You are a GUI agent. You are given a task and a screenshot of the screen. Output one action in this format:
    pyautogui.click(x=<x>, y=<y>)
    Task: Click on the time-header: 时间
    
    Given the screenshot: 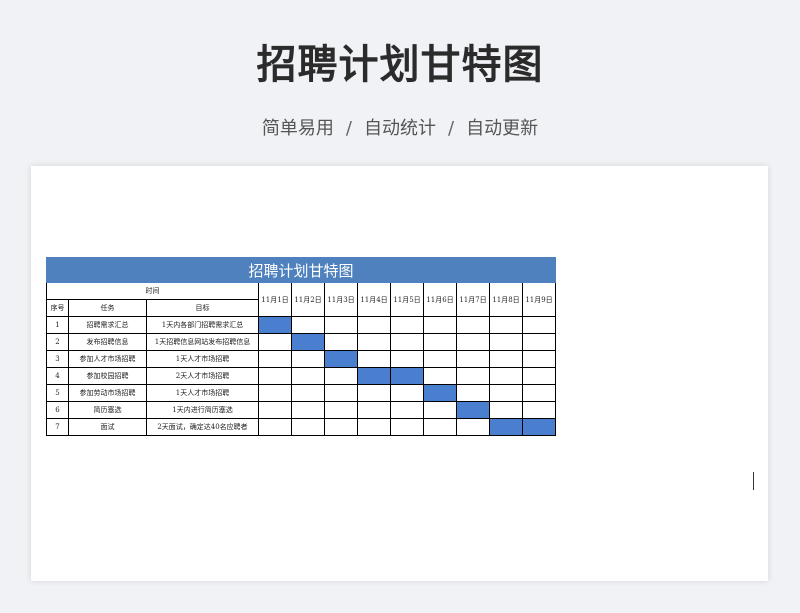 What is the action you would take?
    pyautogui.click(x=152, y=291)
    